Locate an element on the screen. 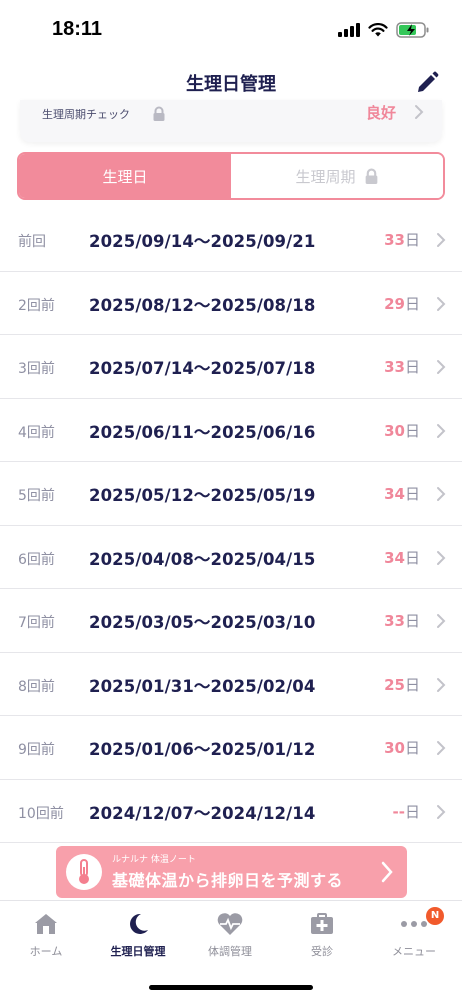 The width and height of the screenshot is (462, 1000). tab-period-days: 生理日 is located at coordinates (125, 176).